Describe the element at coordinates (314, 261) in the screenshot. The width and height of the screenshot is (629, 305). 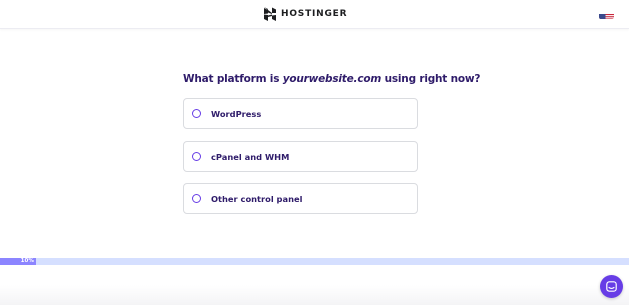
I see `progress-bar: 10%` at that location.